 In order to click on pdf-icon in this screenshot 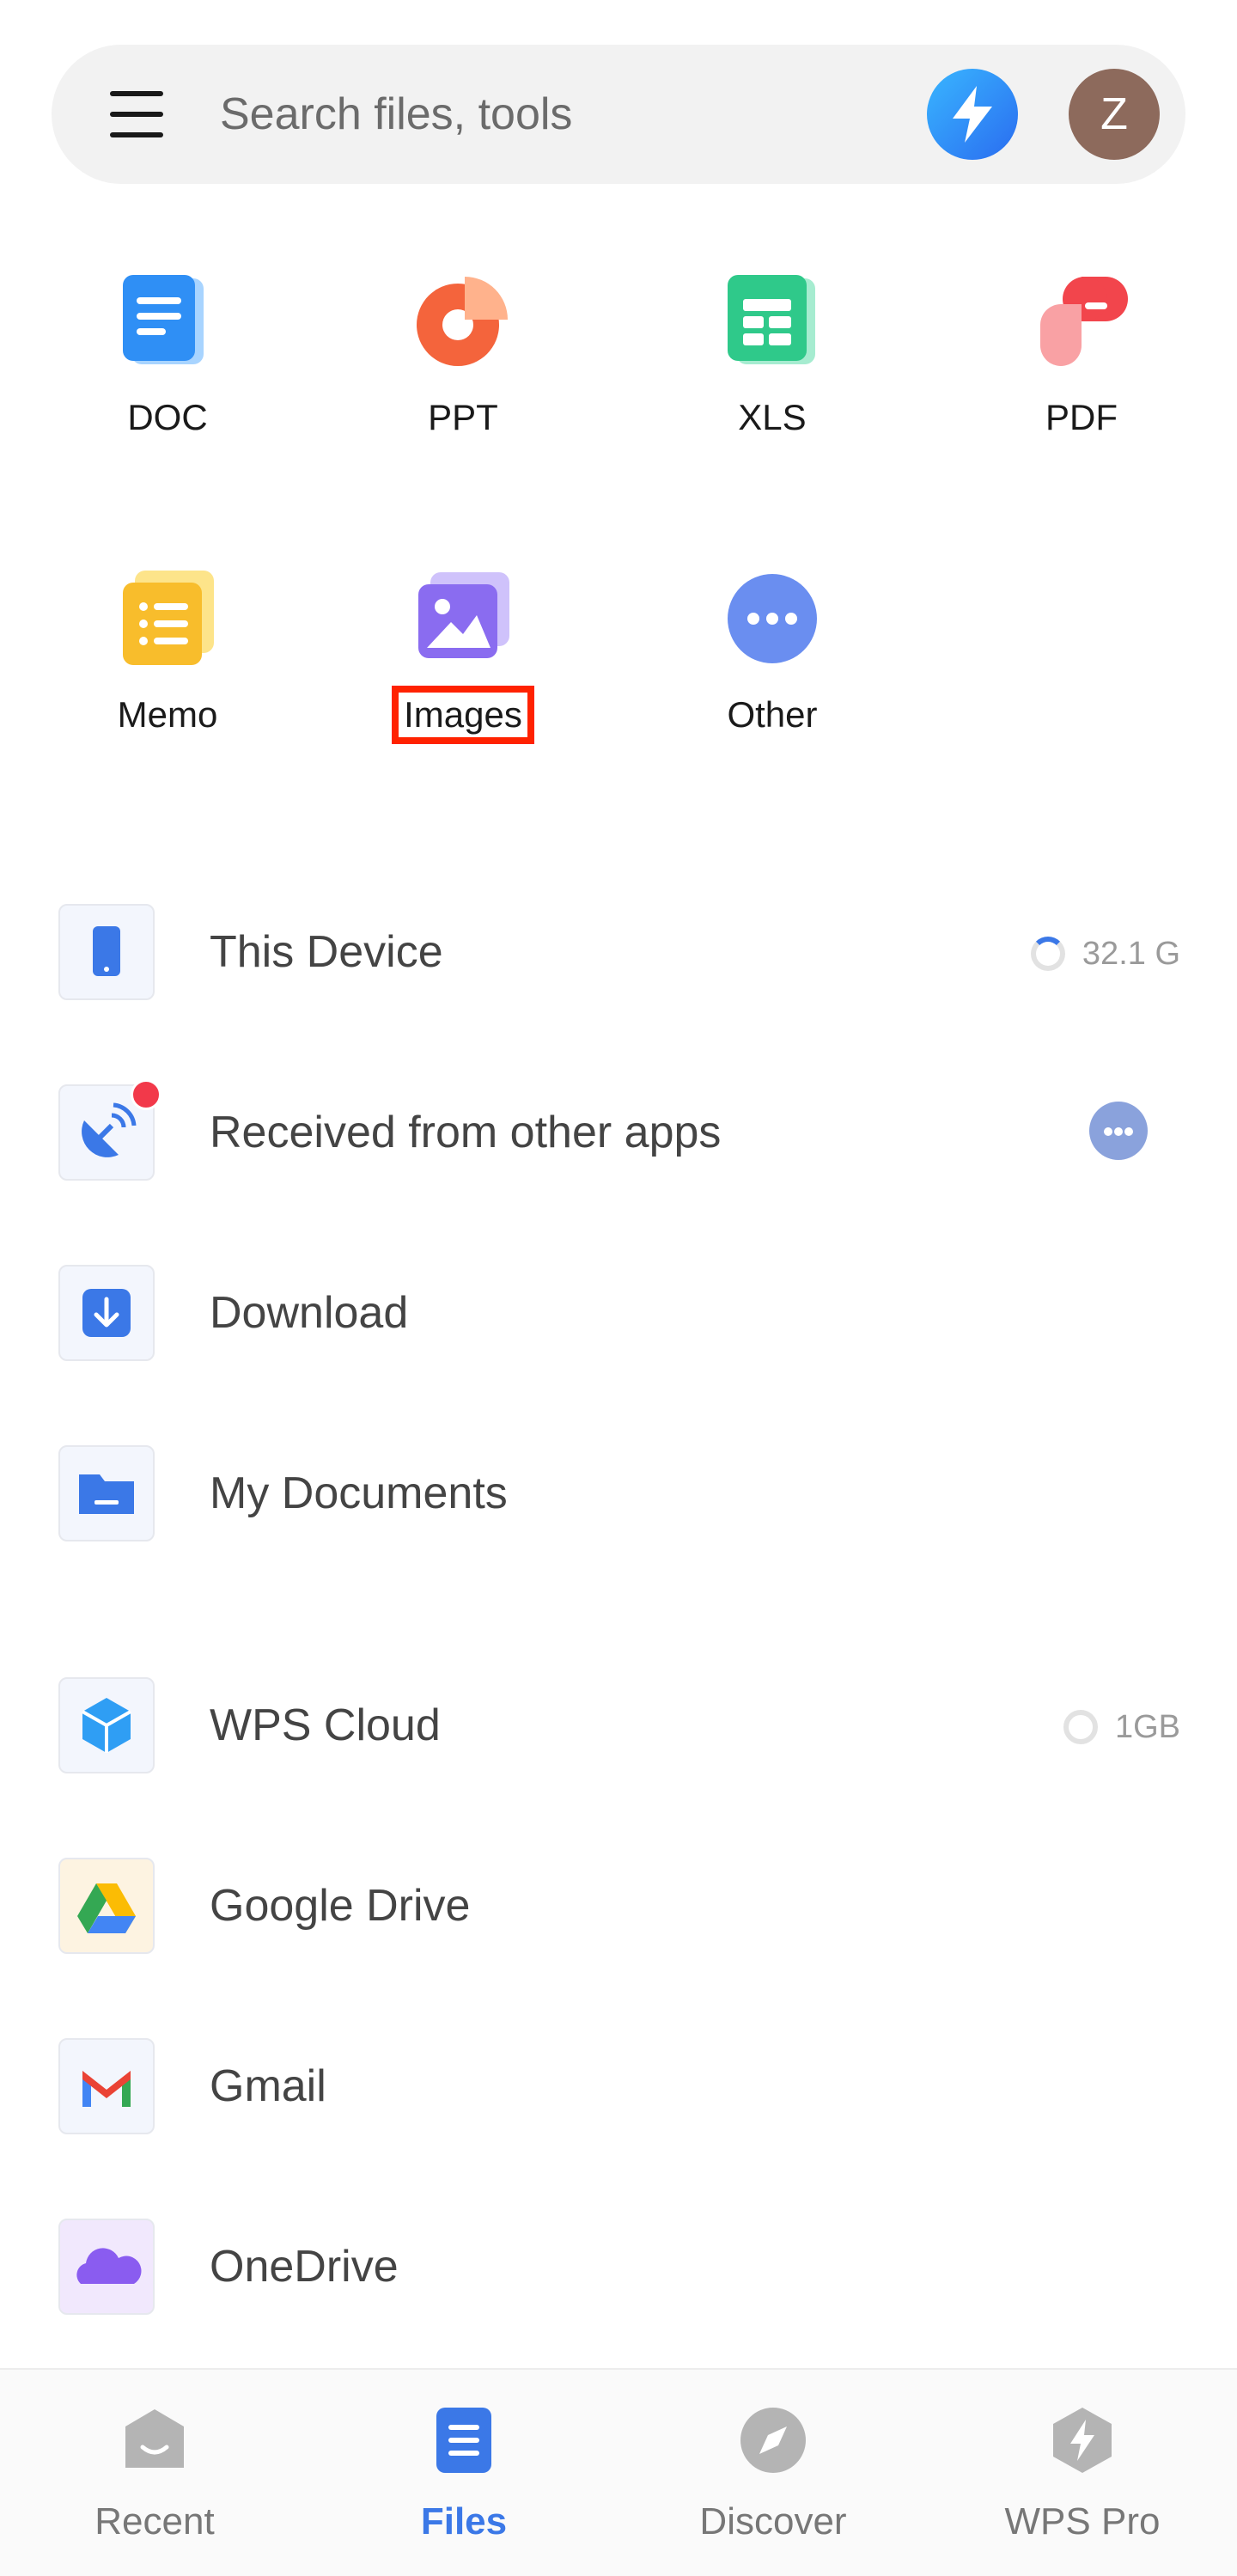, I will do `click(1081, 321)`.